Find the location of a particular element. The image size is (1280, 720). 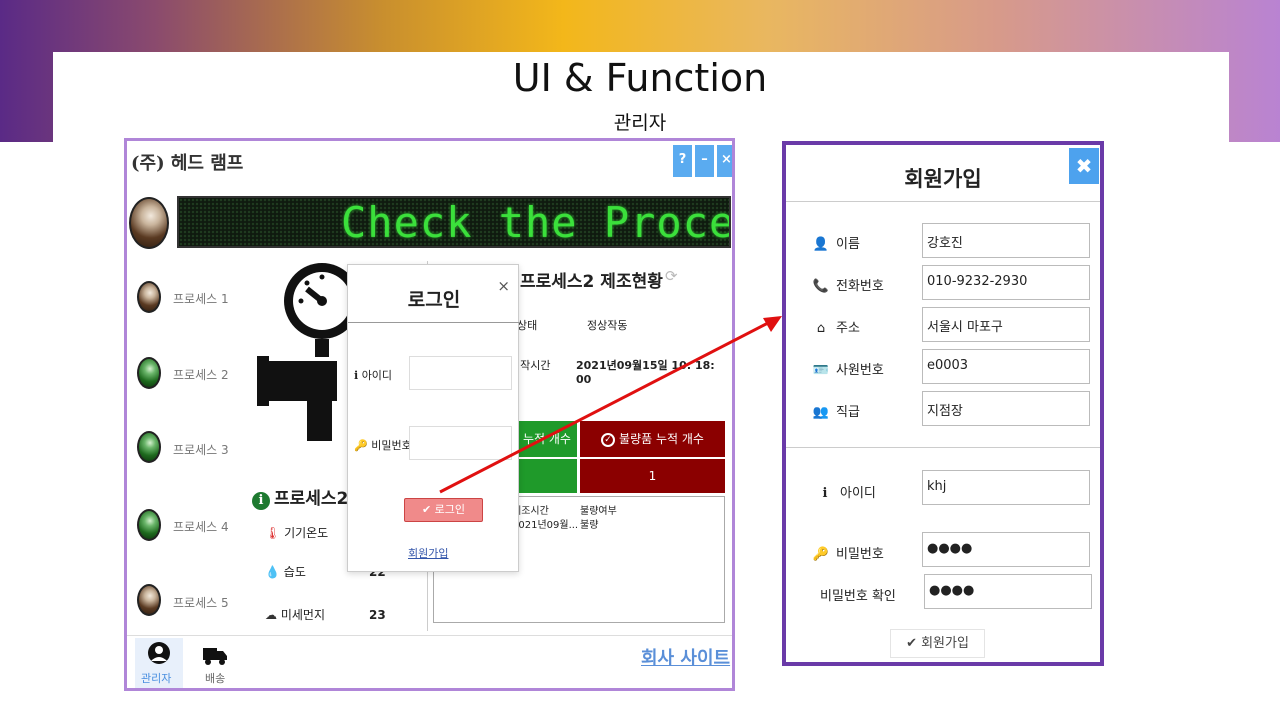

status-label: 상태 is located at coordinates (527, 325).